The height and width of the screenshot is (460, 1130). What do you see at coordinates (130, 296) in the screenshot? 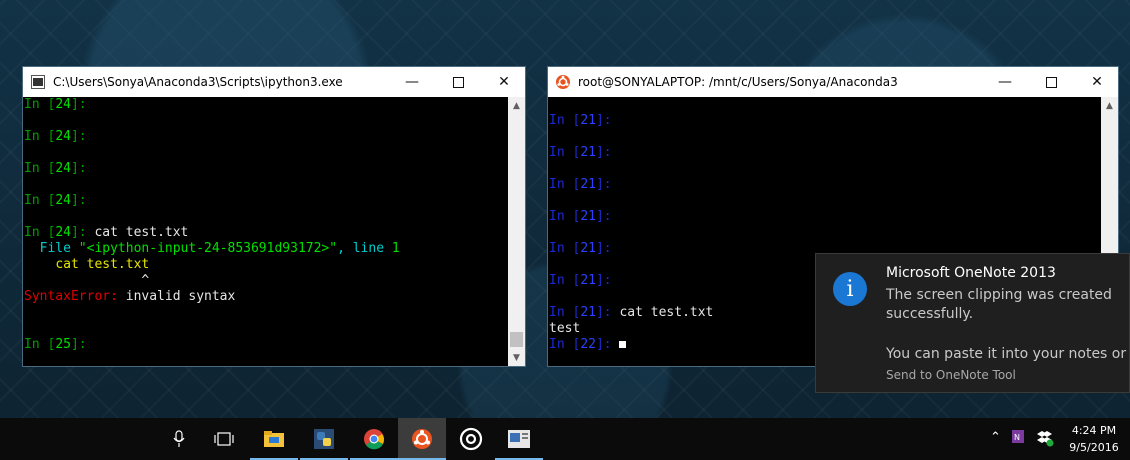
I see `syntax-error-line: SyntaxError: invalid syntax` at bounding box center [130, 296].